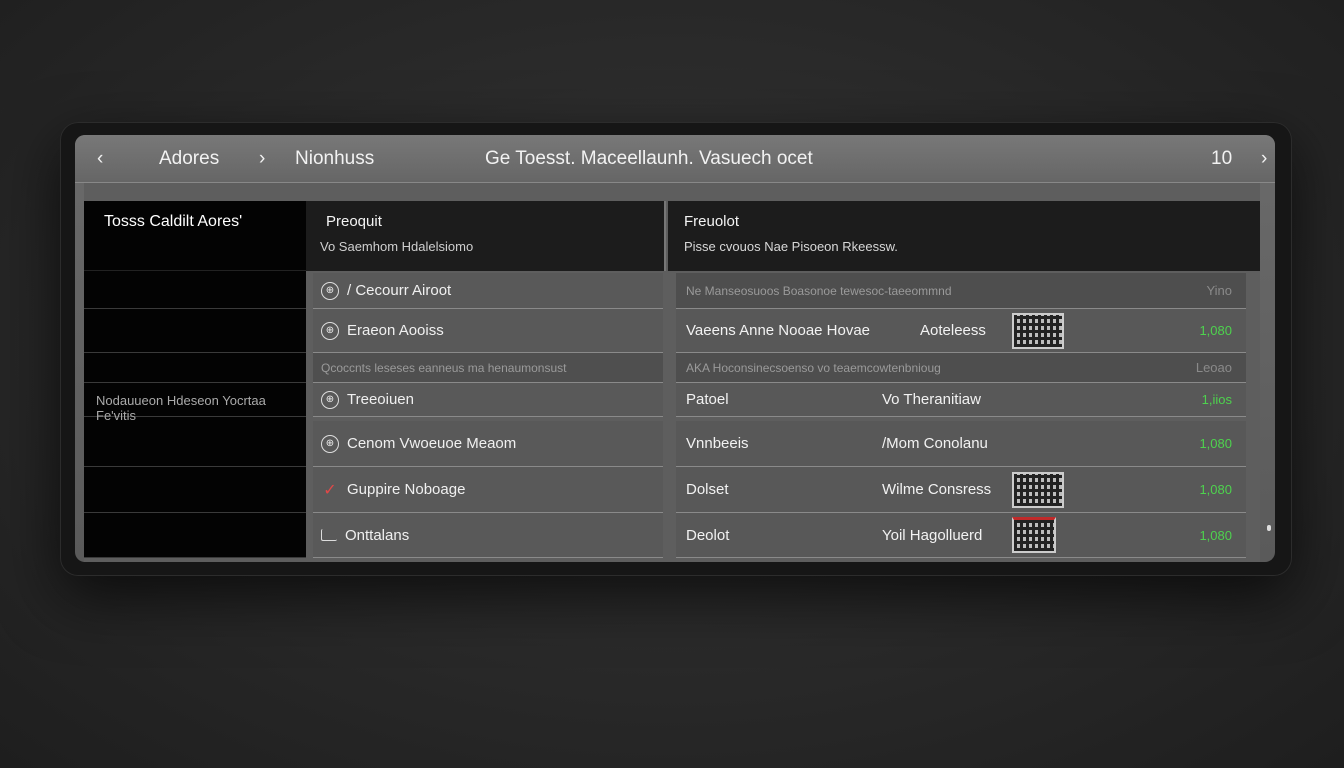 This screenshot has width=1344, height=768. Describe the element at coordinates (354, 221) in the screenshot. I see `middle-header-title: Preoquit` at that location.